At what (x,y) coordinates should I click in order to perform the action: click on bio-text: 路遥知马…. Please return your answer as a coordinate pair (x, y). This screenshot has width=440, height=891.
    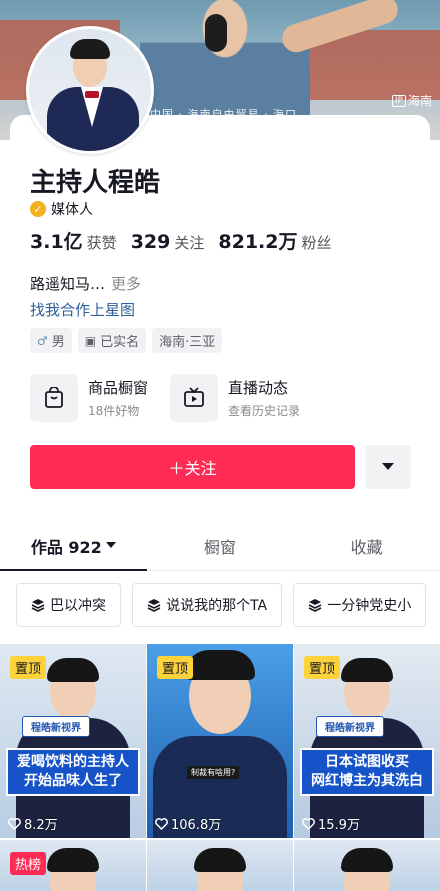
    Looking at the image, I should click on (68, 284).